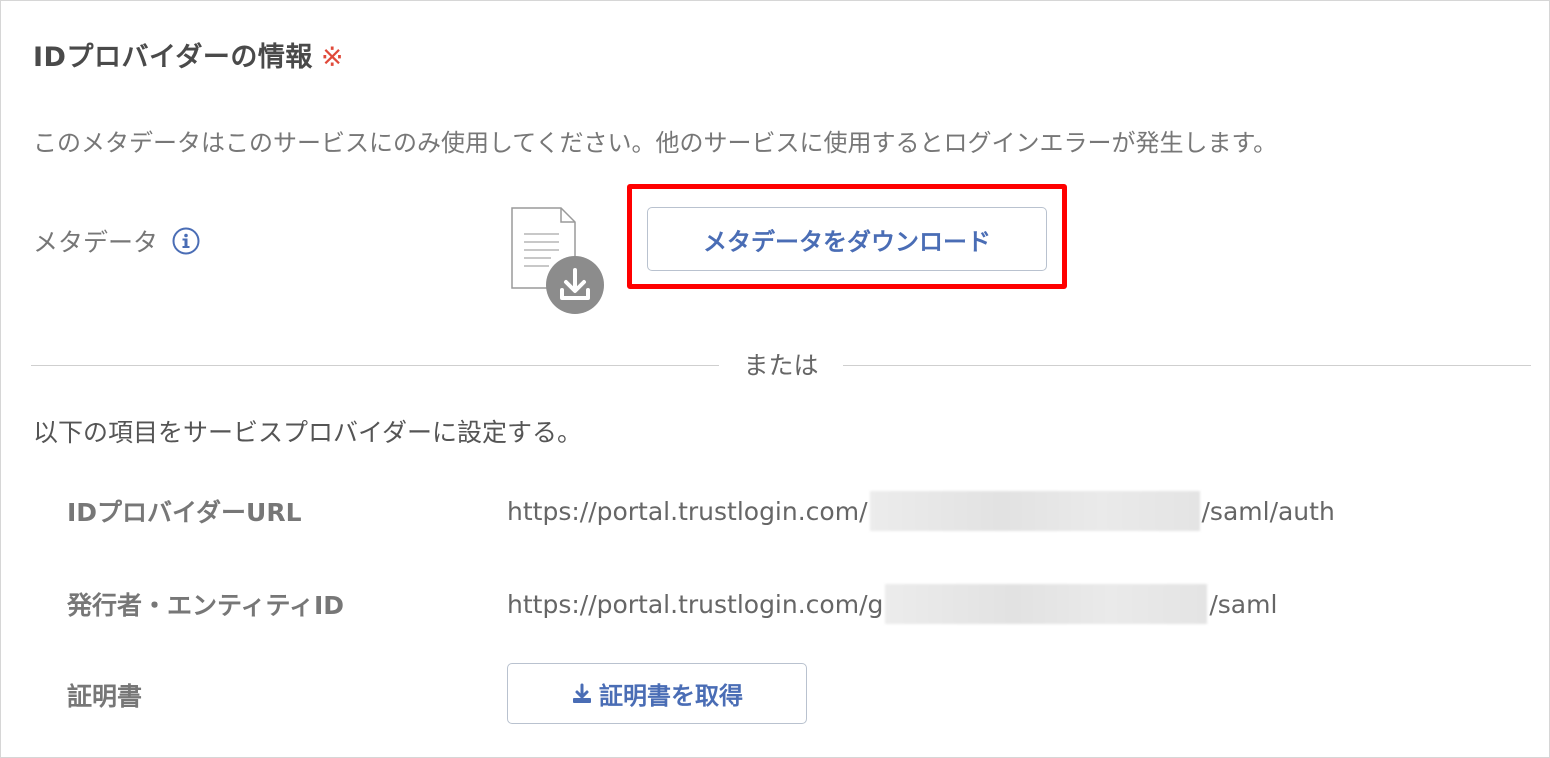  What do you see at coordinates (173, 57) in the screenshot?
I see `section-title-text: IDプロバイダーの情報` at bounding box center [173, 57].